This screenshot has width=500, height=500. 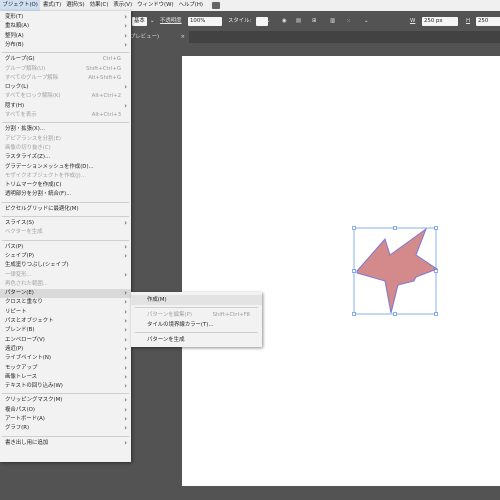 What do you see at coordinates (17, 87) in the screenshot?
I see `menu-item-label: ロック(L)` at bounding box center [17, 87].